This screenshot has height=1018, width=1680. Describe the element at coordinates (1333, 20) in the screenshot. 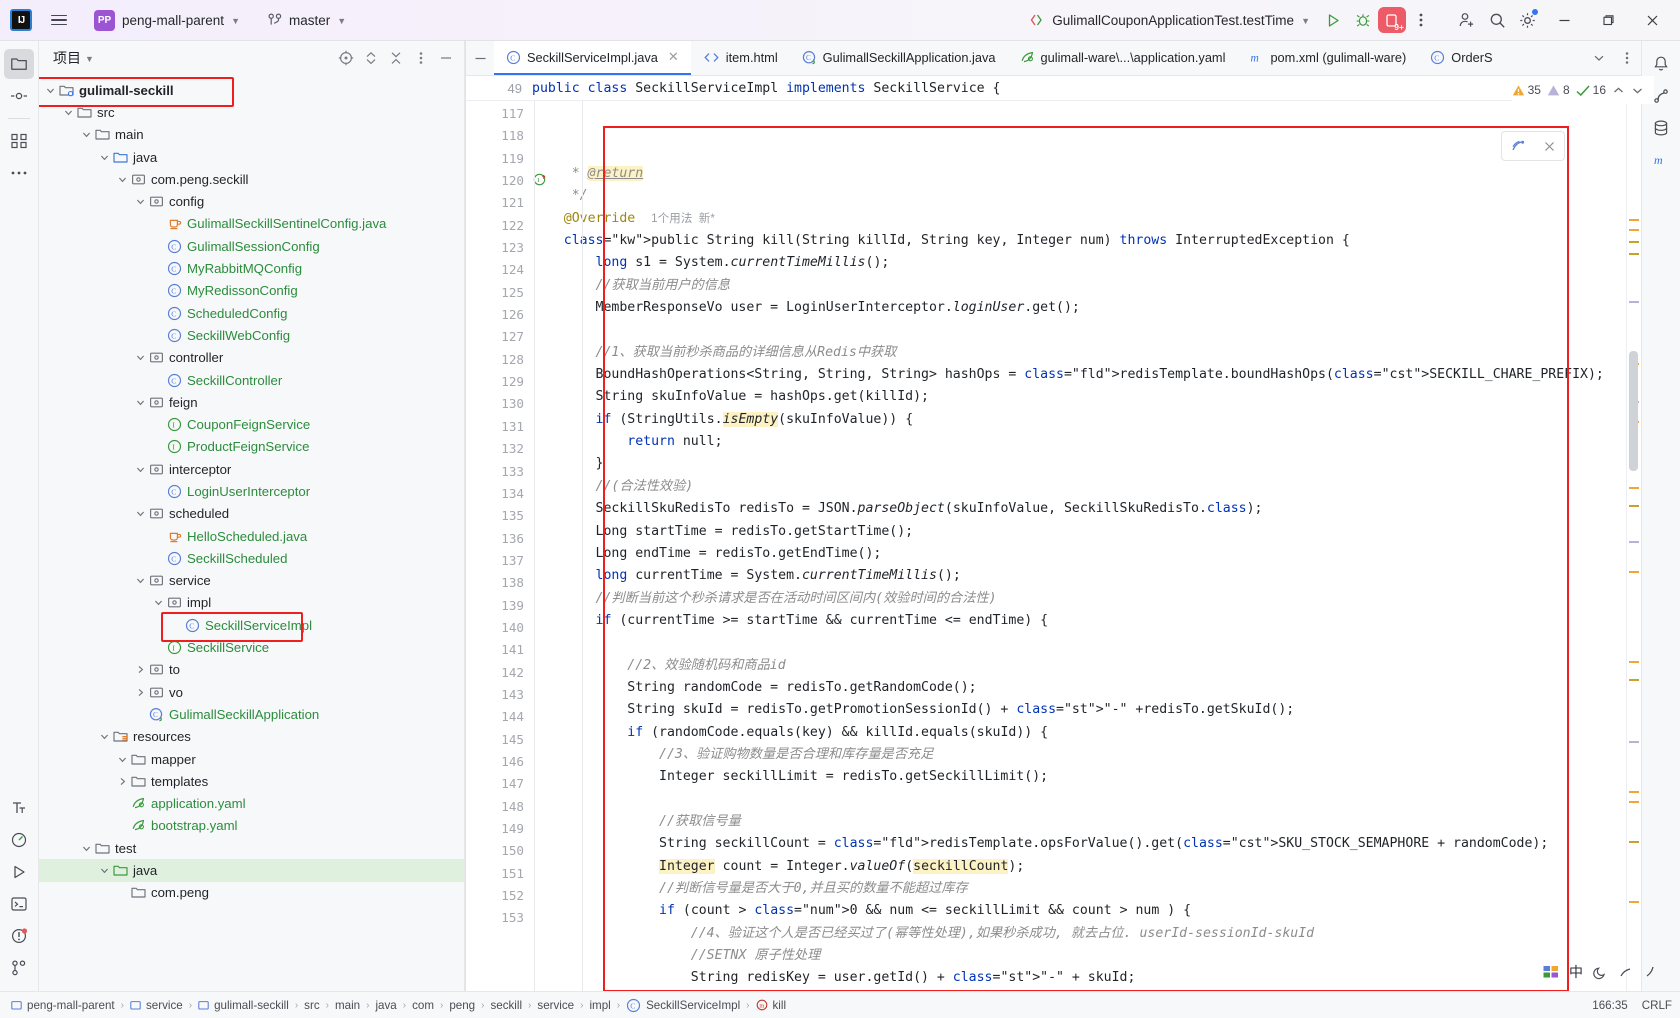

I see `run-button` at that location.